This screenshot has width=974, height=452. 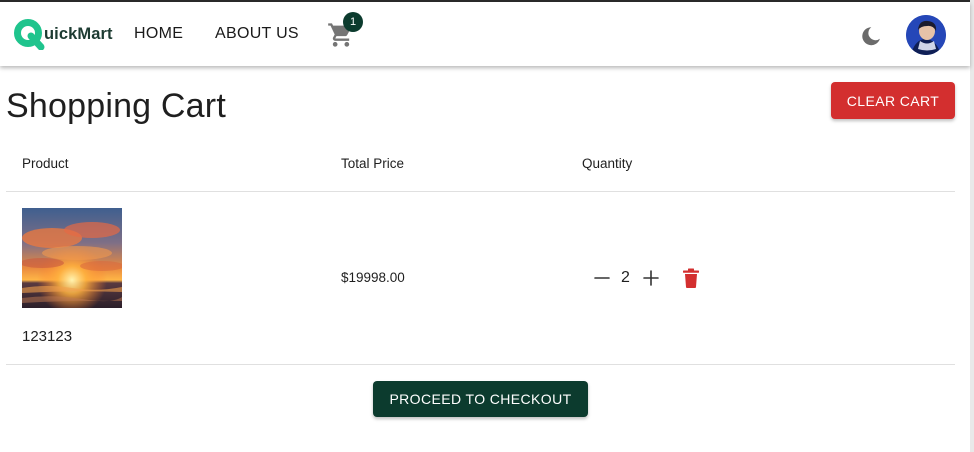 What do you see at coordinates (972, 226) in the screenshot?
I see `scrollbar-track` at bounding box center [972, 226].